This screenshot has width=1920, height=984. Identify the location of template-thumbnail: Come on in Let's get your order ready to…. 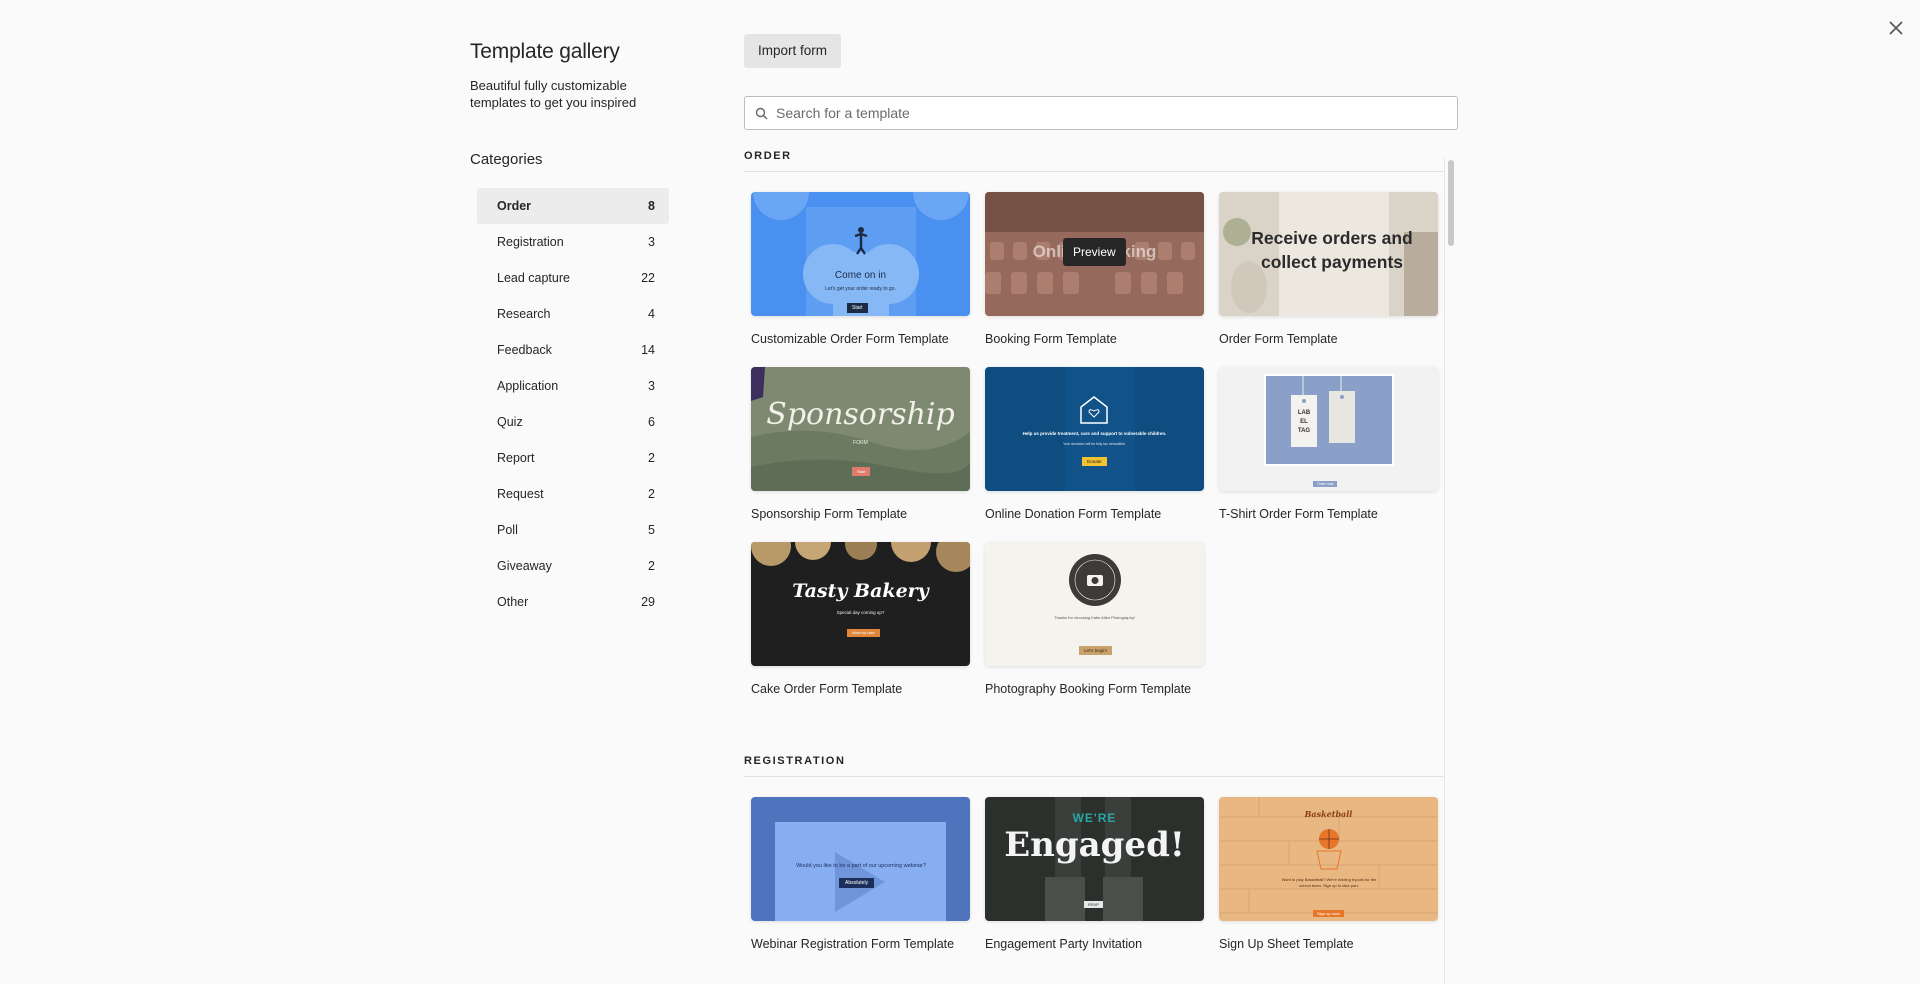
(860, 254).